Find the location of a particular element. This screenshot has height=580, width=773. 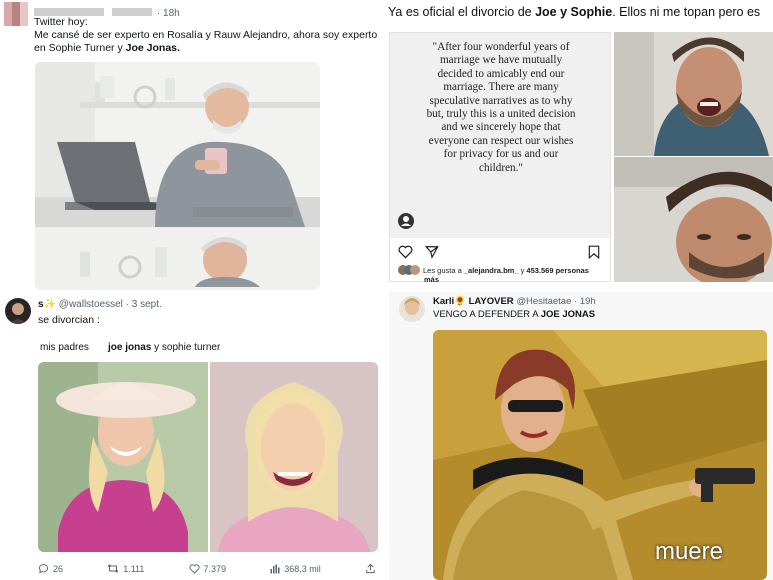

header-segment: Ya es oficial el divorcio de is located at coordinates (462, 12).